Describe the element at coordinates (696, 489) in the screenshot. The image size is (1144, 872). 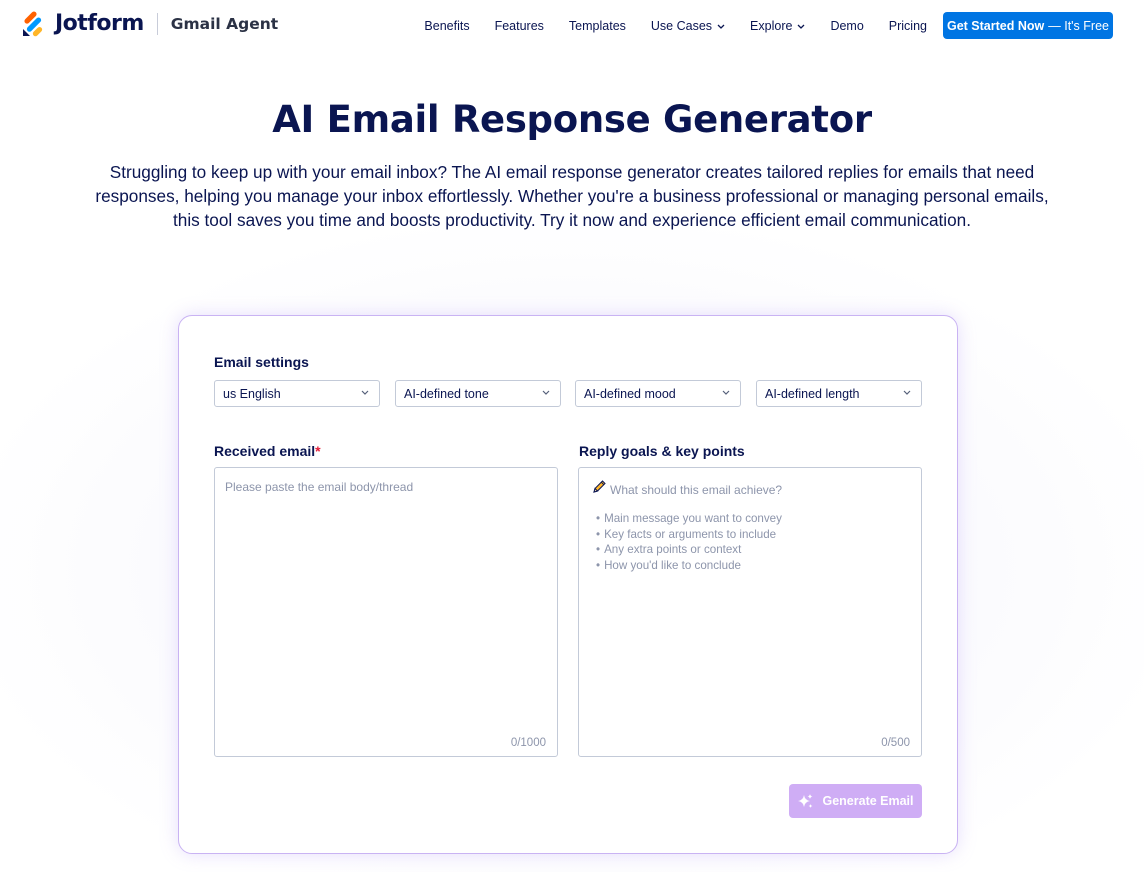
I see `reply-goals-placeholder: What should this email achieve?` at that location.